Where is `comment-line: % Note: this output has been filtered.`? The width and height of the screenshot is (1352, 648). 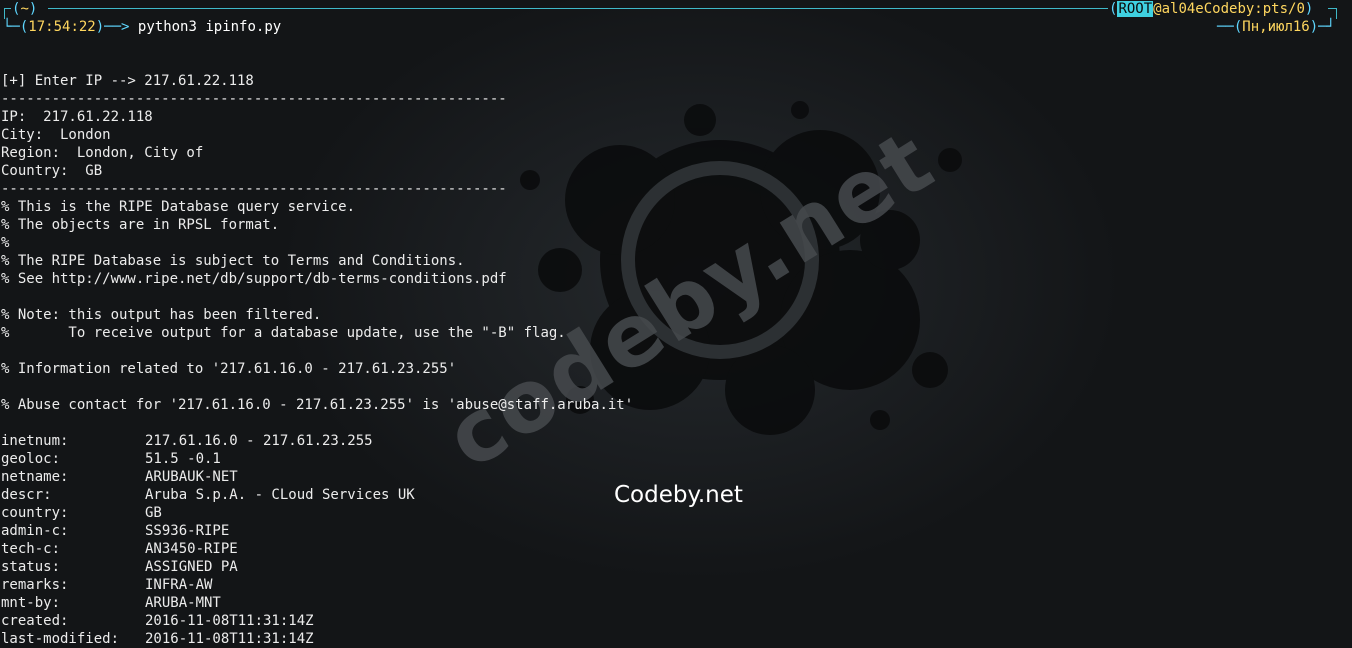
comment-line: % Note: this output has been filtered. is located at coordinates (161, 315).